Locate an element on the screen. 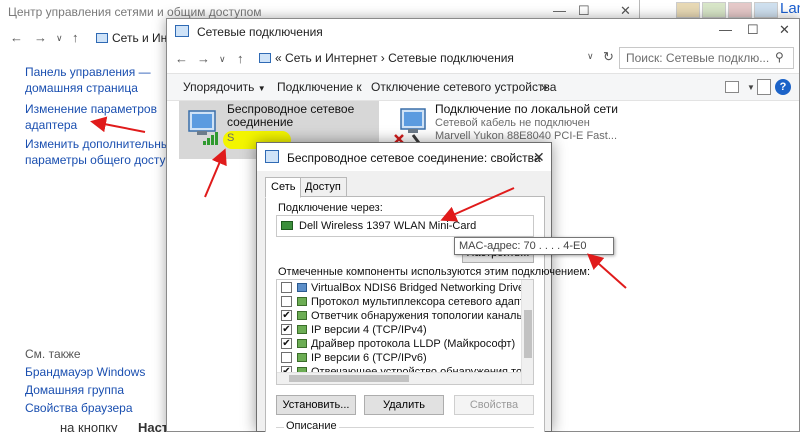 Image resolution: width=800 pixels, height=432 pixels. connection-status: Сетевой кабель не подключен is located at coordinates (512, 123).